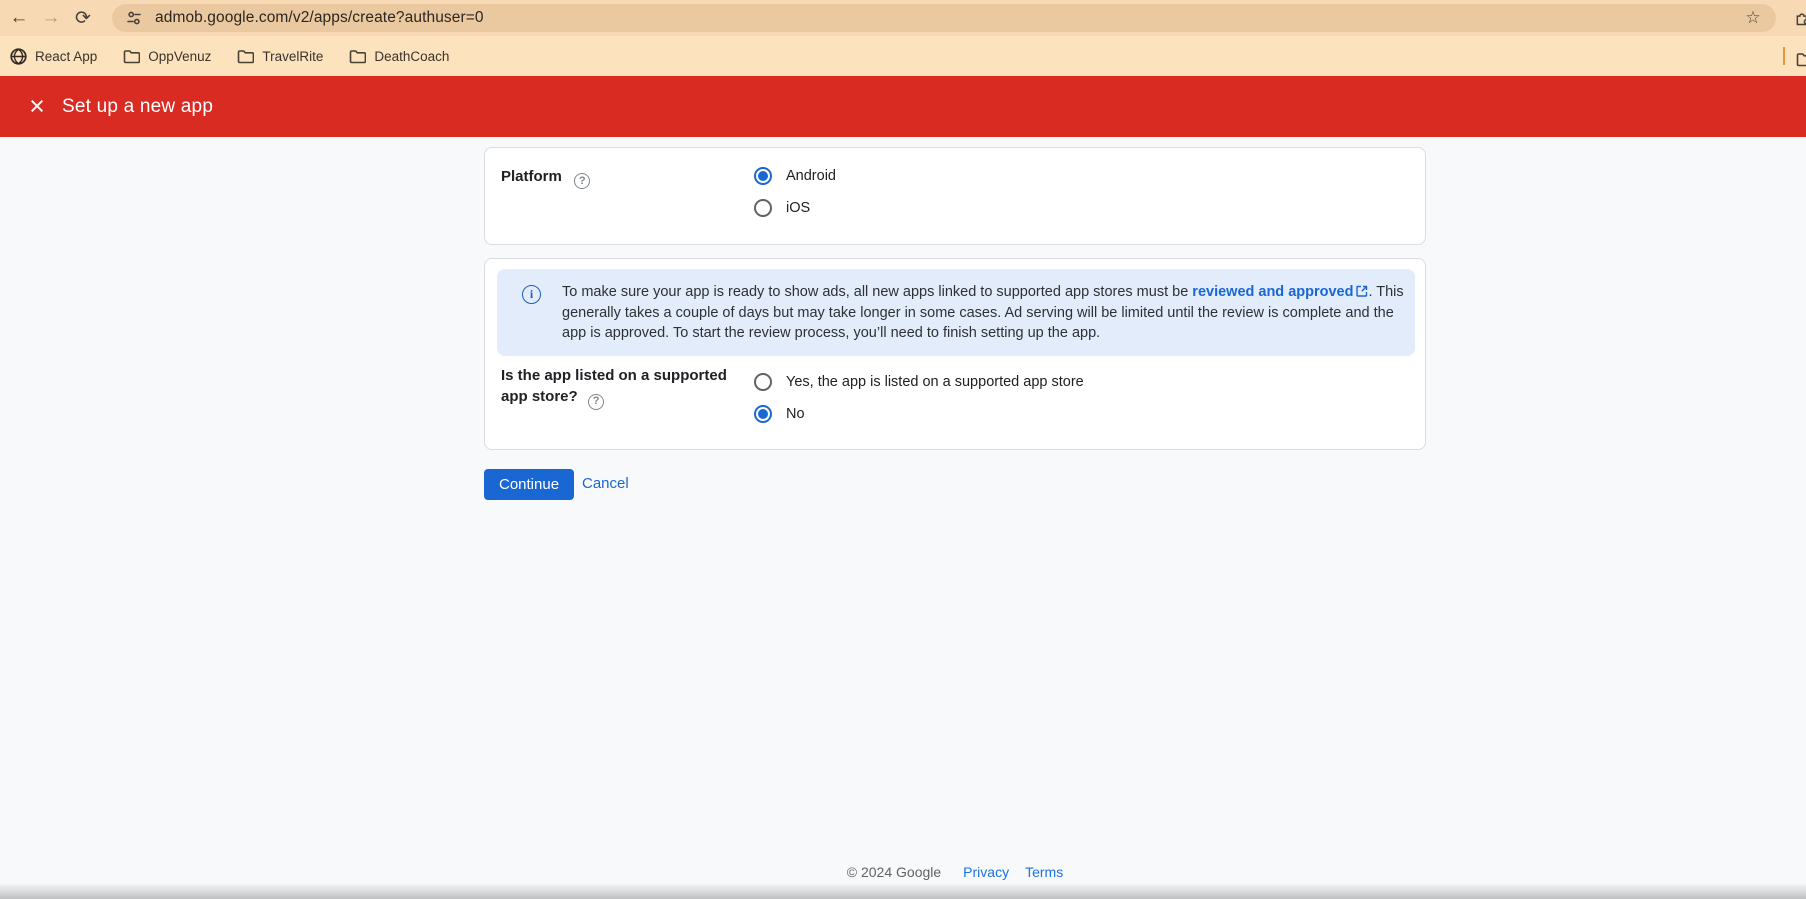 This screenshot has width=1806, height=899. Describe the element at coordinates (18, 56) in the screenshot. I see `globe-icon` at that location.